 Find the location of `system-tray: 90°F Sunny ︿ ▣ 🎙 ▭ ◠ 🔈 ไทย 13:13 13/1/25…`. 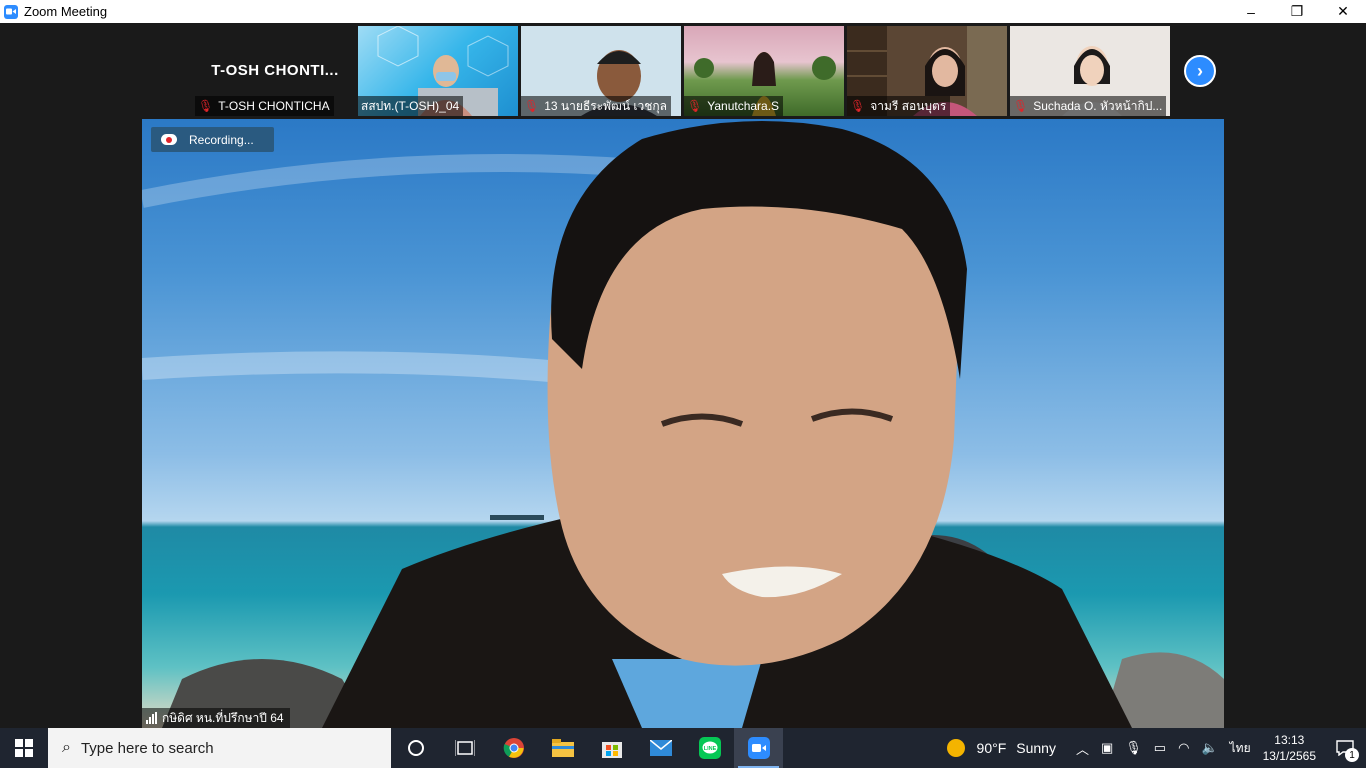

system-tray: 90°F Sunny ︿ ▣ 🎙 ▭ ◠ 🔈 ไทย 13:13 13/1/25… is located at coordinates (1156, 748).